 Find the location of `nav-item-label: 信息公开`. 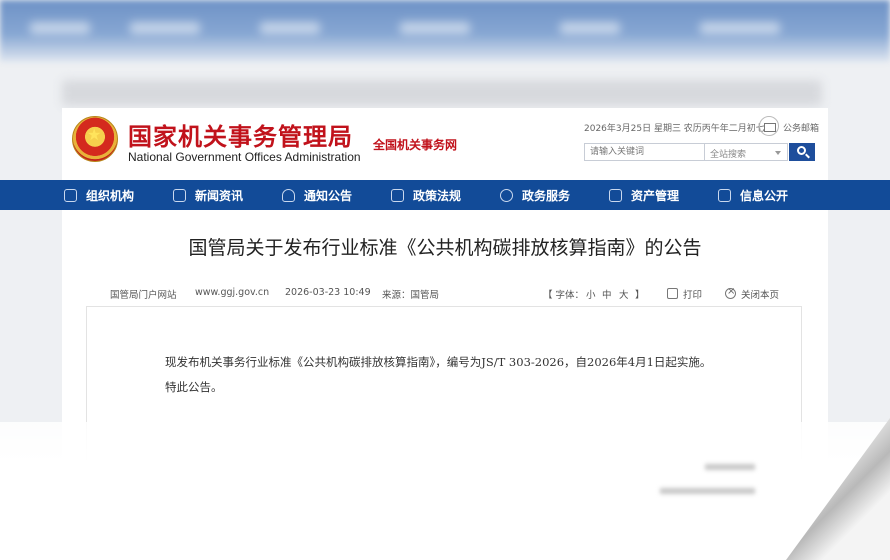

nav-item-label: 信息公开 is located at coordinates (764, 195).